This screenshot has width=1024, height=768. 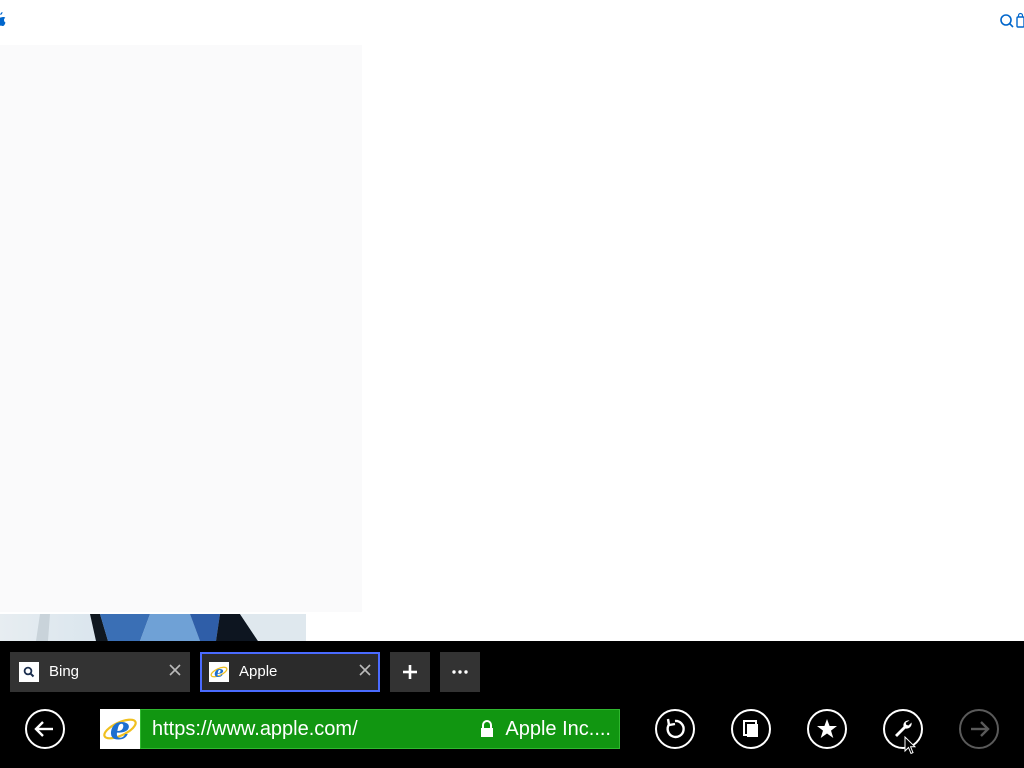 What do you see at coordinates (64, 671) in the screenshot?
I see `tab-label: Bing` at bounding box center [64, 671].